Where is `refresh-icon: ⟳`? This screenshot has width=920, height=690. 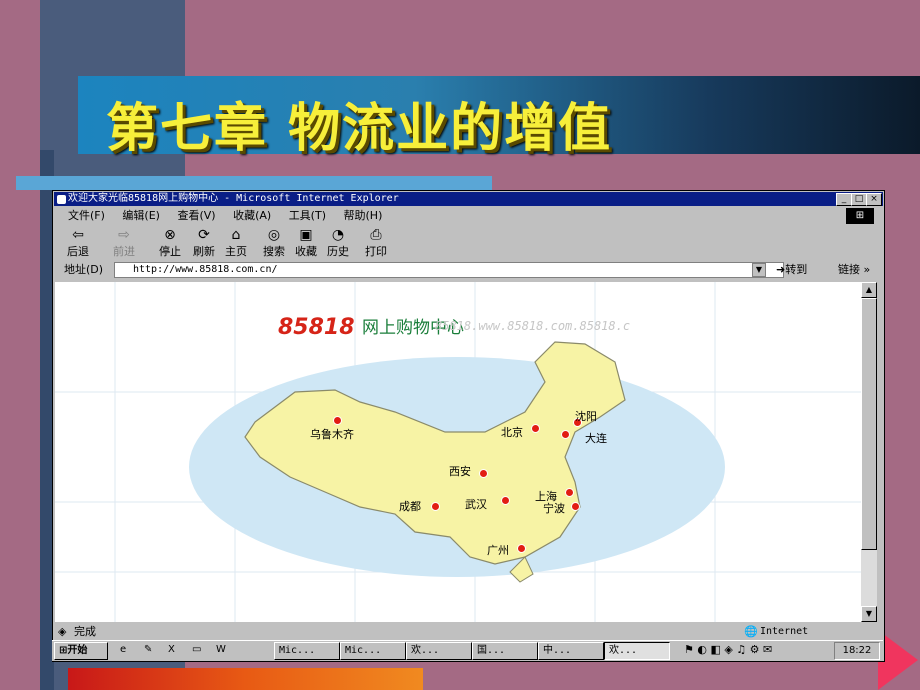 refresh-icon: ⟳ is located at coordinates (204, 235).